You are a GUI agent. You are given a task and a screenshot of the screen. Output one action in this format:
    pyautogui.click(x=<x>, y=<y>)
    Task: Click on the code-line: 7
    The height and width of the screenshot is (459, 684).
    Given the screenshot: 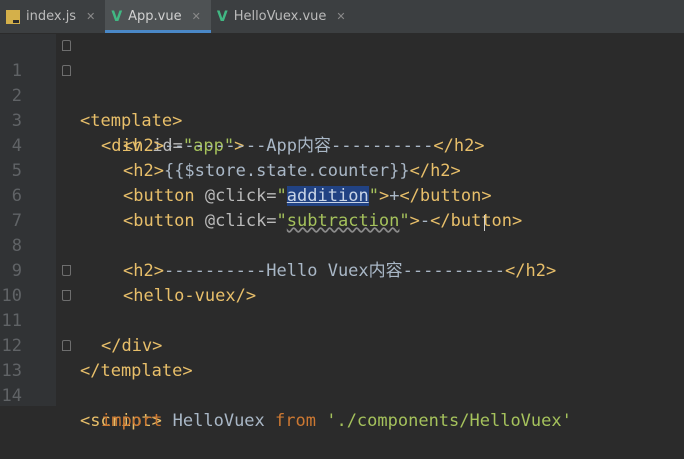 What is the action you would take?
    pyautogui.click(x=342, y=207)
    